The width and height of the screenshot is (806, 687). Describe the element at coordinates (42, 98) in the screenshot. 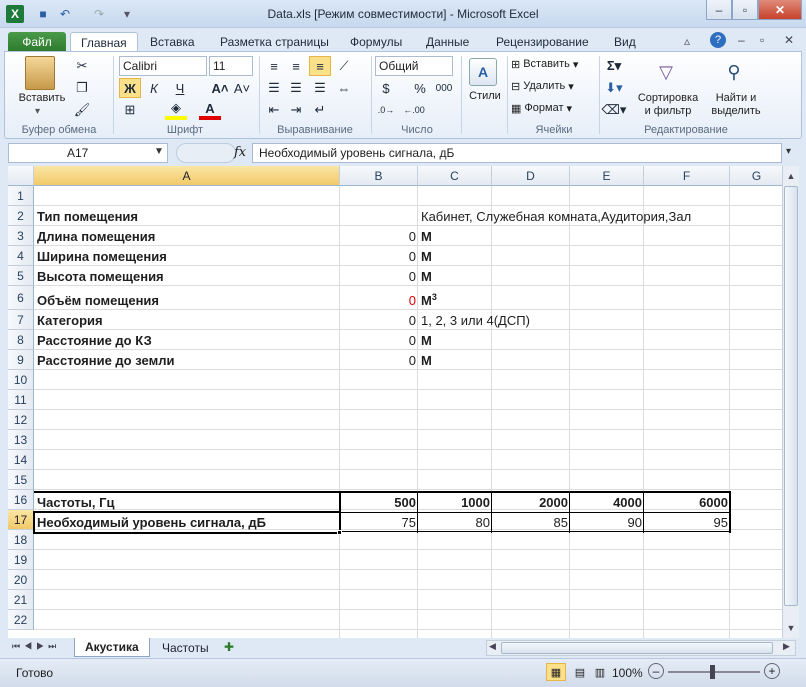

I see `paste-button: Вставить` at that location.